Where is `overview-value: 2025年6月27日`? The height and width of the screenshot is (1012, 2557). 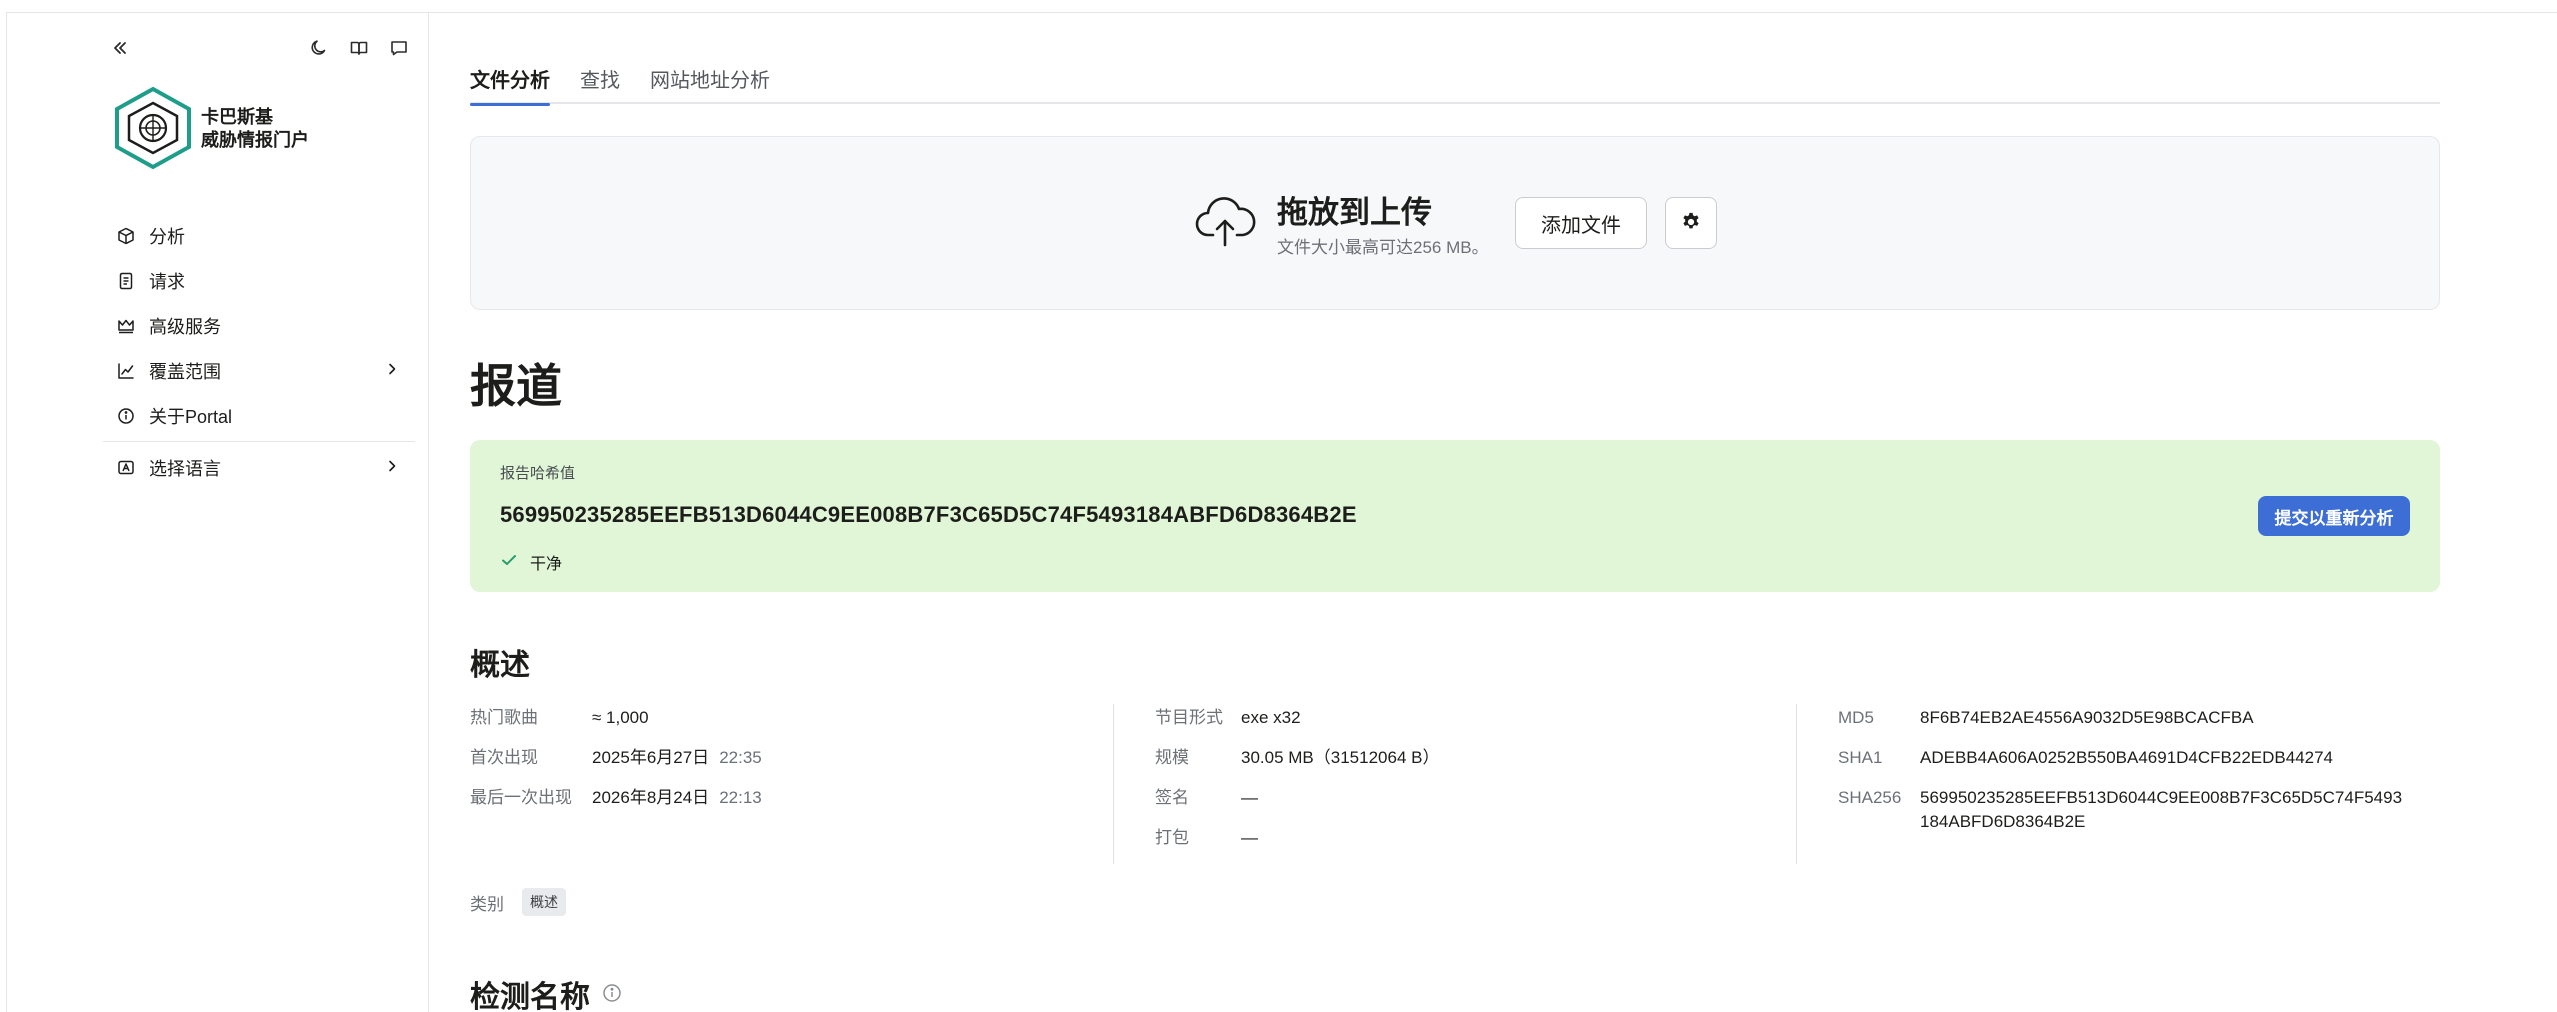 overview-value: 2025年6月27日 is located at coordinates (651, 757).